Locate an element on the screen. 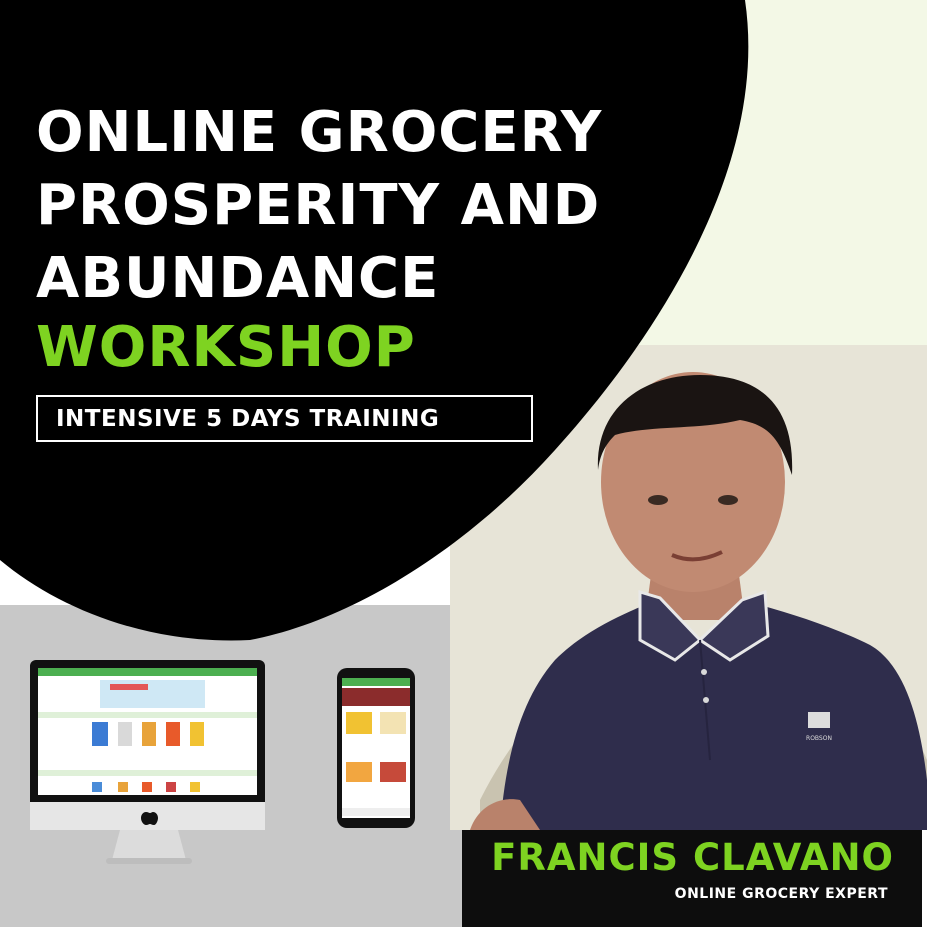 Image resolution: width=927 pixels, height=927 pixels. title-line-3: ABUNDANCE is located at coordinates (238, 278).